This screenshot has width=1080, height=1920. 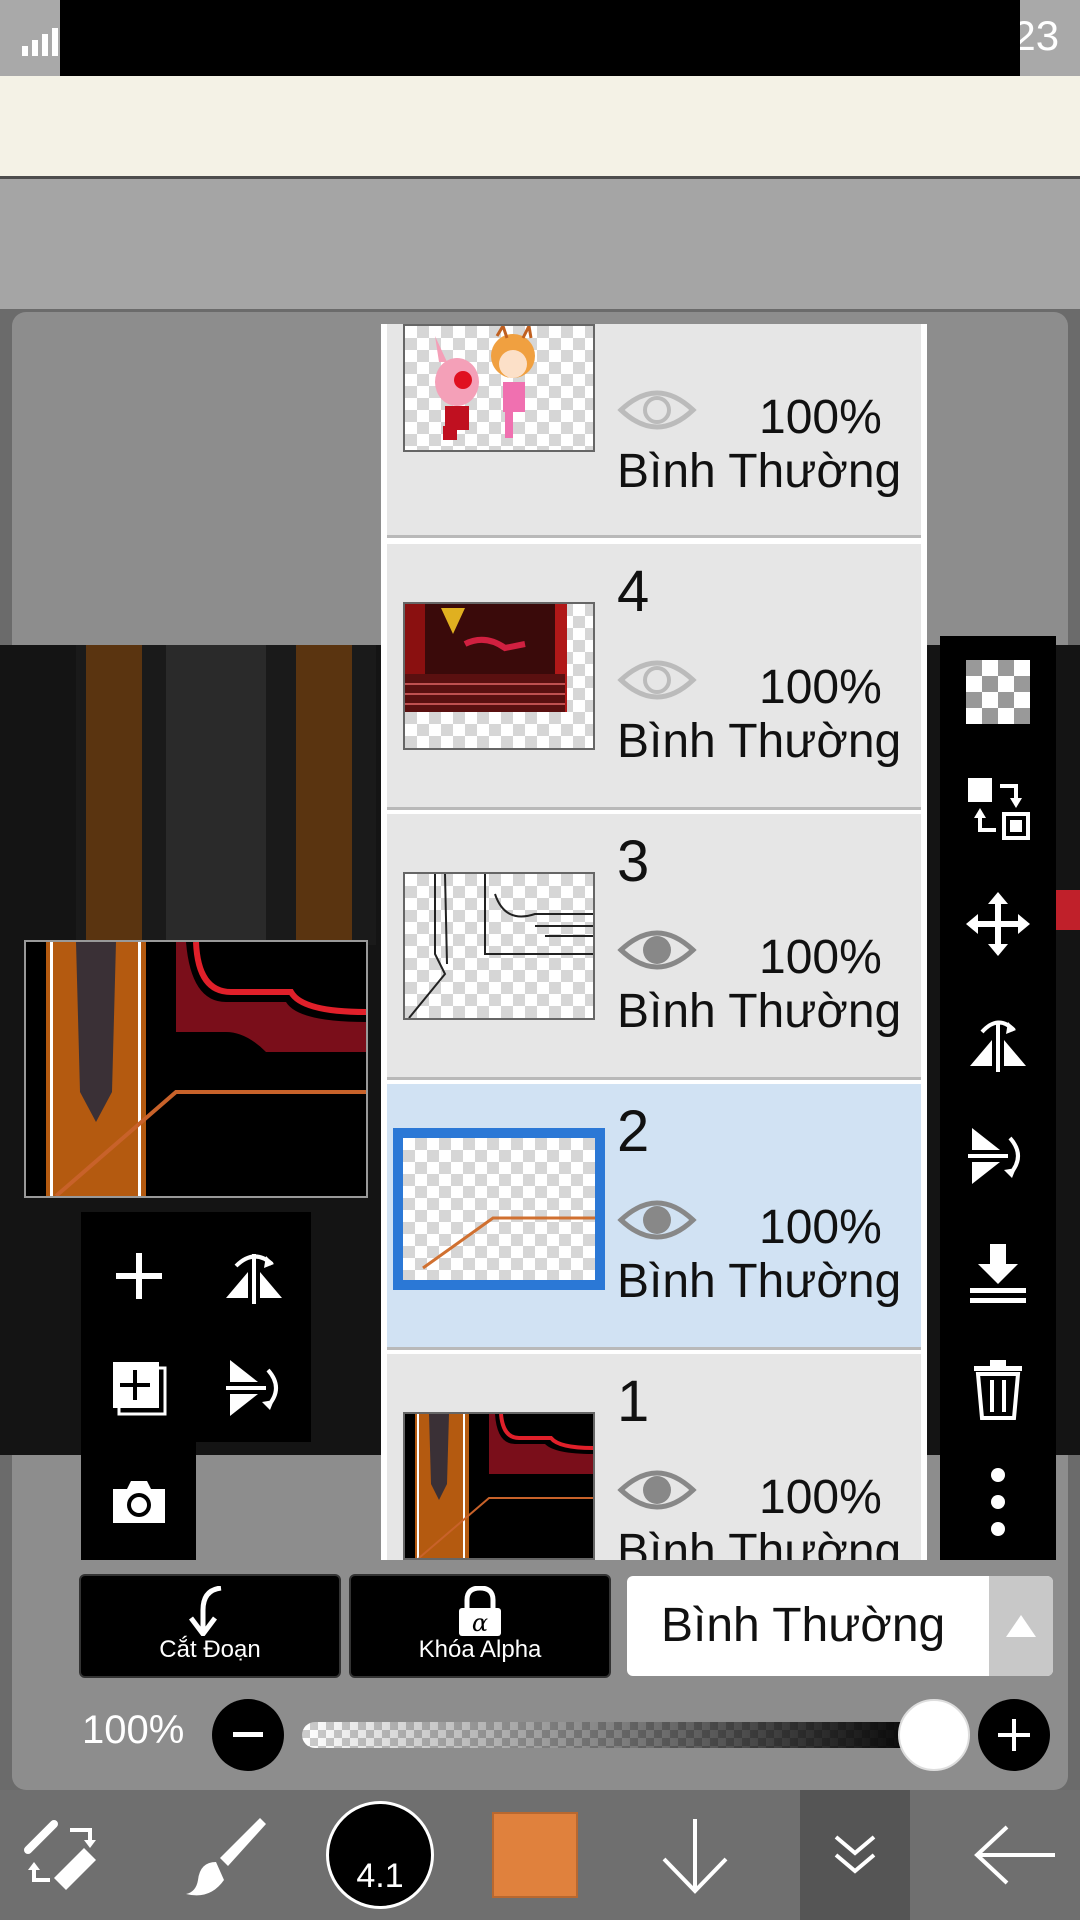 I want to click on layer-row: 4 100% Bình Thường, so click(x=654, y=677).